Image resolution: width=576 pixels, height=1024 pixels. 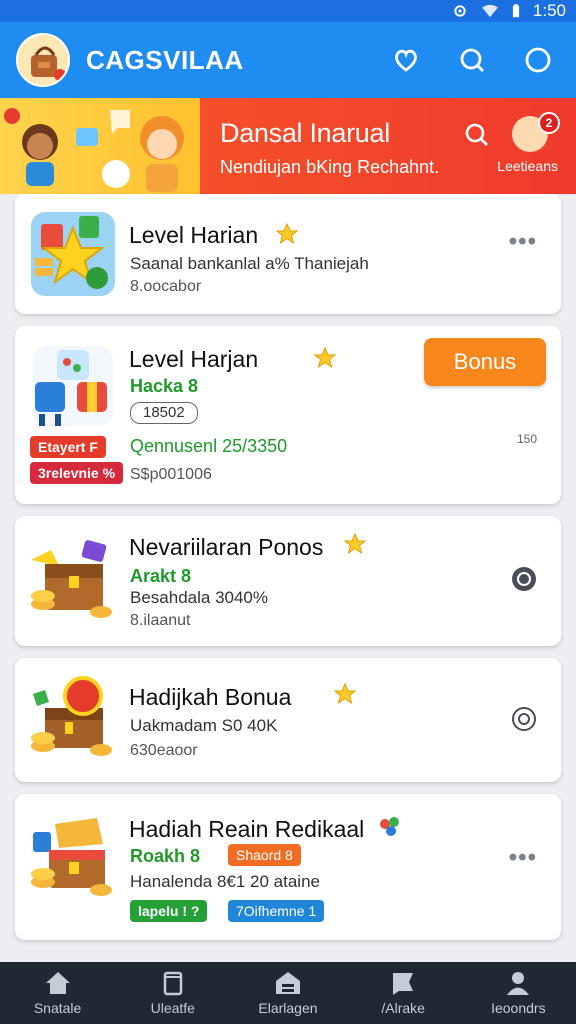 I want to click on card-title: Level Harjan, so click(x=194, y=359).